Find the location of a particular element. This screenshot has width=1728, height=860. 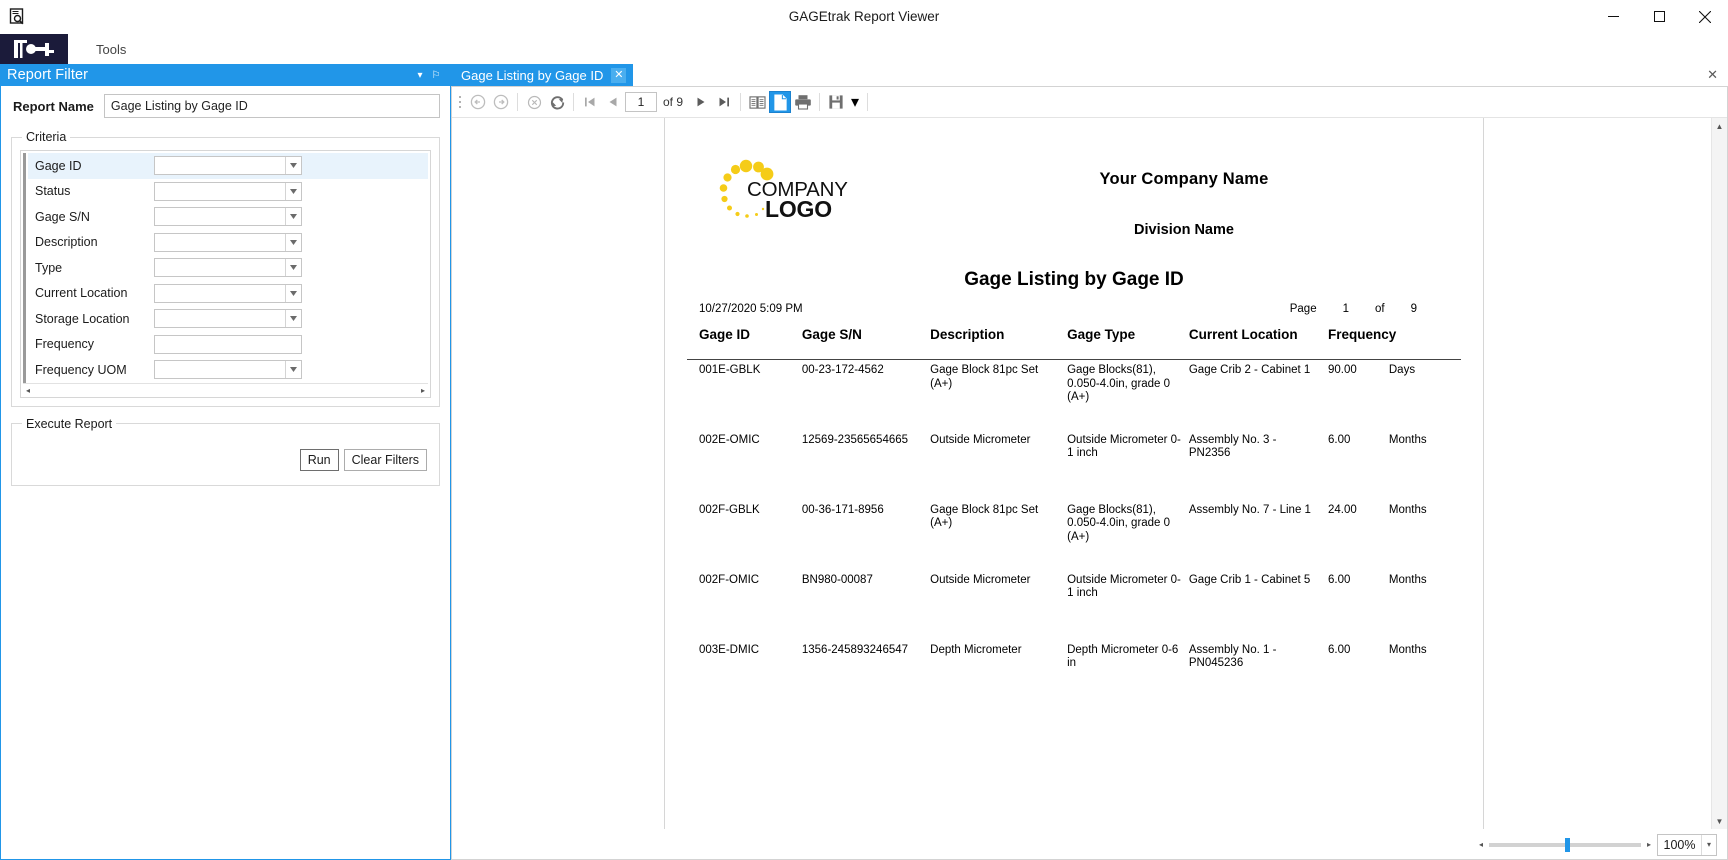

column-header-gage-id: Gage ID is located at coordinates (725, 334).